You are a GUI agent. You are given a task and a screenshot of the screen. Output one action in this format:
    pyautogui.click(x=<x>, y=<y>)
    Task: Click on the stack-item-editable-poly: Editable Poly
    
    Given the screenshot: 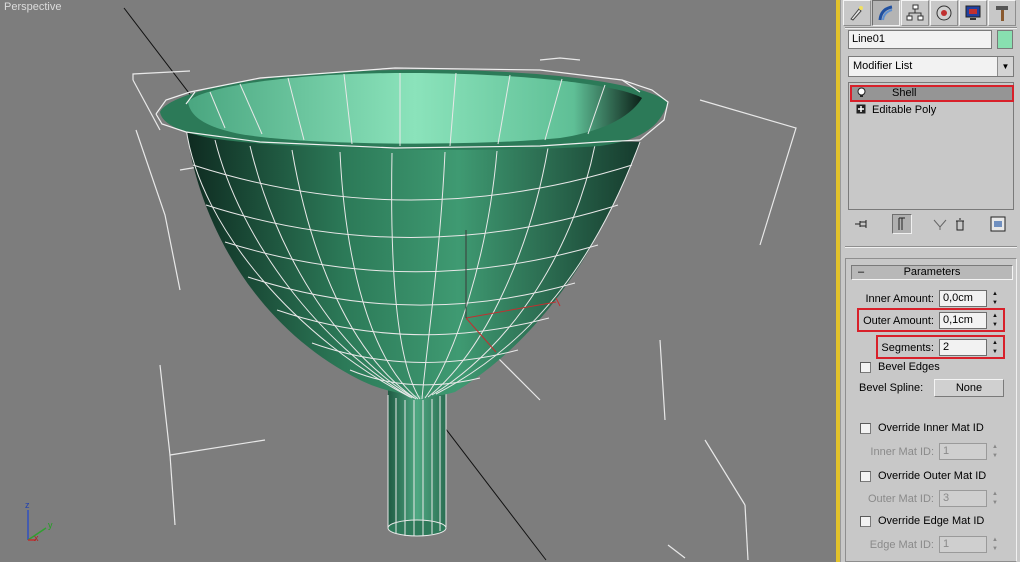 What is the action you would take?
    pyautogui.click(x=931, y=110)
    